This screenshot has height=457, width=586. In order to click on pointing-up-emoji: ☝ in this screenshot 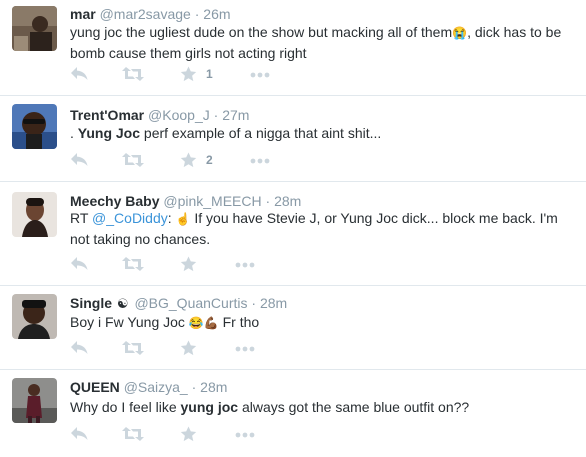, I will do `click(183, 219)`.